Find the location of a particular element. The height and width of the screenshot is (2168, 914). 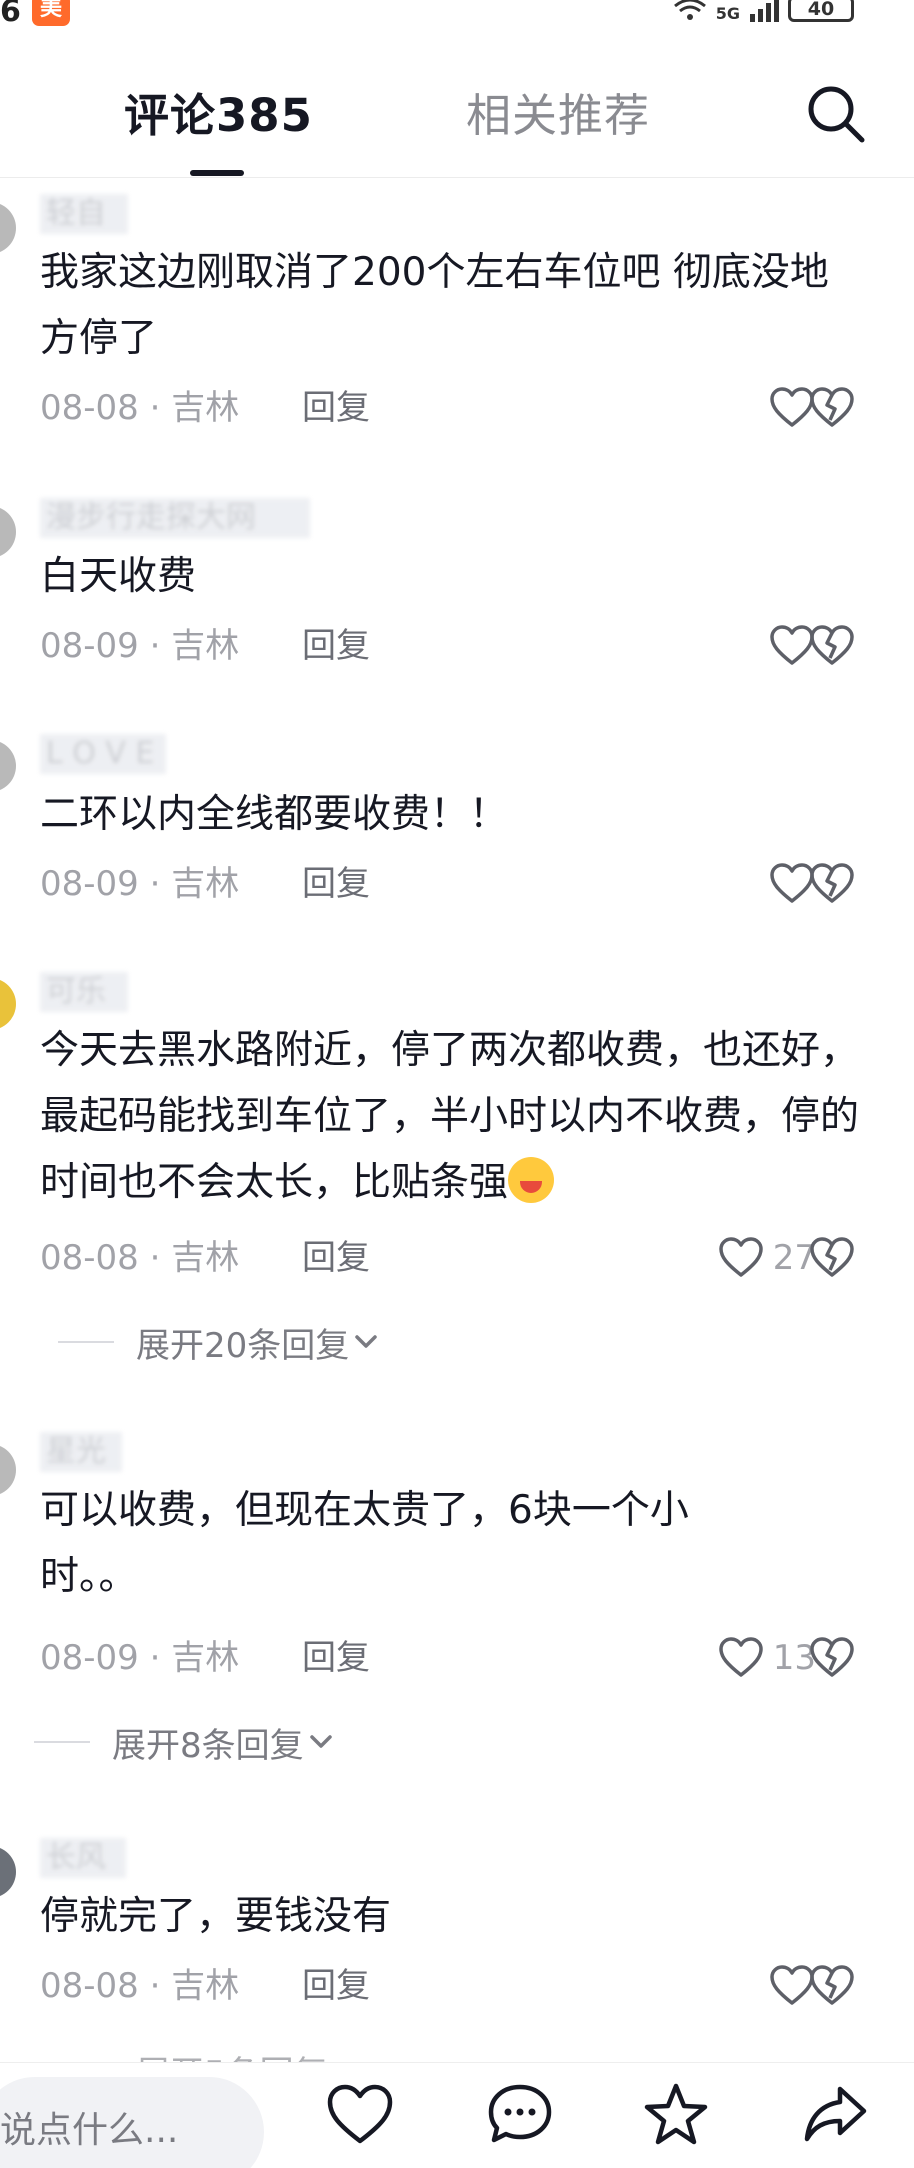

share-button: 234 is located at coordinates (836, 2123).